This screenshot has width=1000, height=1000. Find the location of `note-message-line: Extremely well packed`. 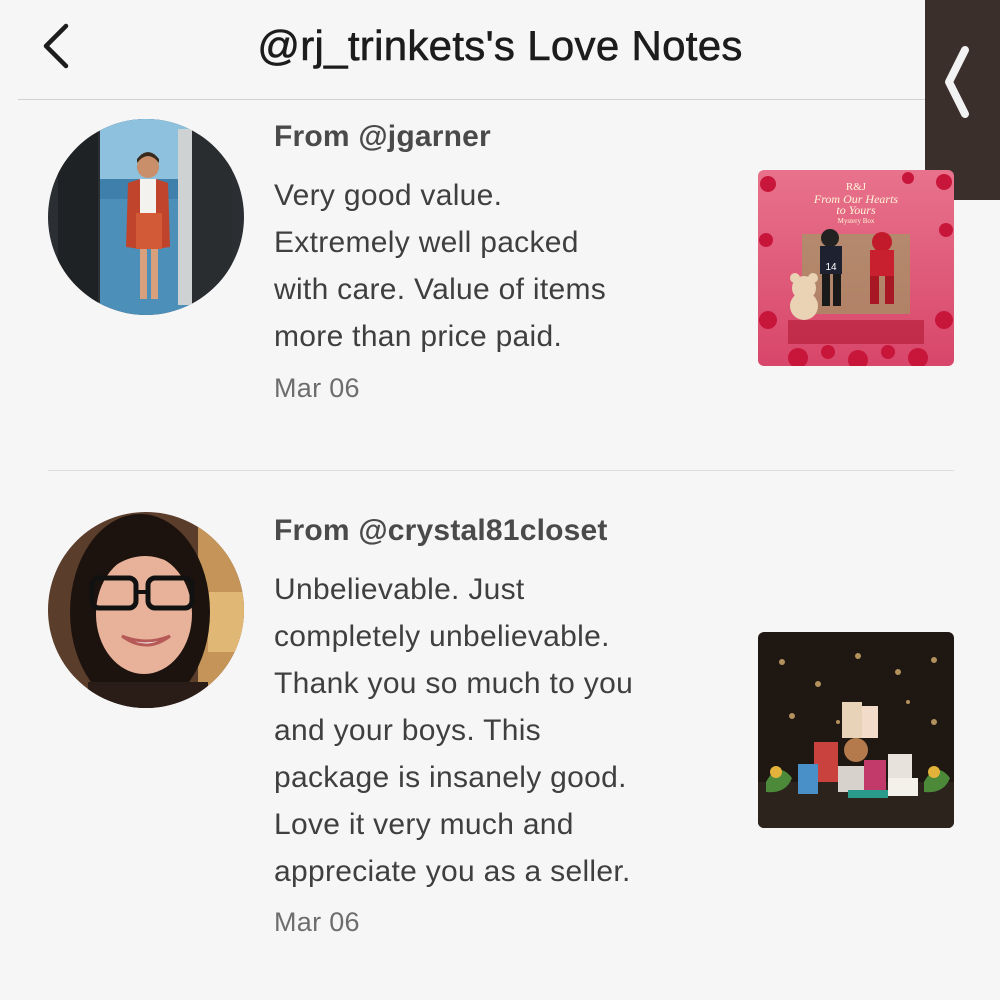

note-message-line: Extremely well packed is located at coordinates (426, 242).